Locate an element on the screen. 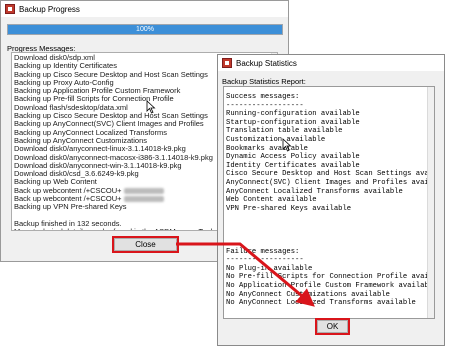 Image resolution: width=474 pixels, height=346 pixels. stats-report-line: VPN Pre-shared Keys available is located at coordinates (289, 208).